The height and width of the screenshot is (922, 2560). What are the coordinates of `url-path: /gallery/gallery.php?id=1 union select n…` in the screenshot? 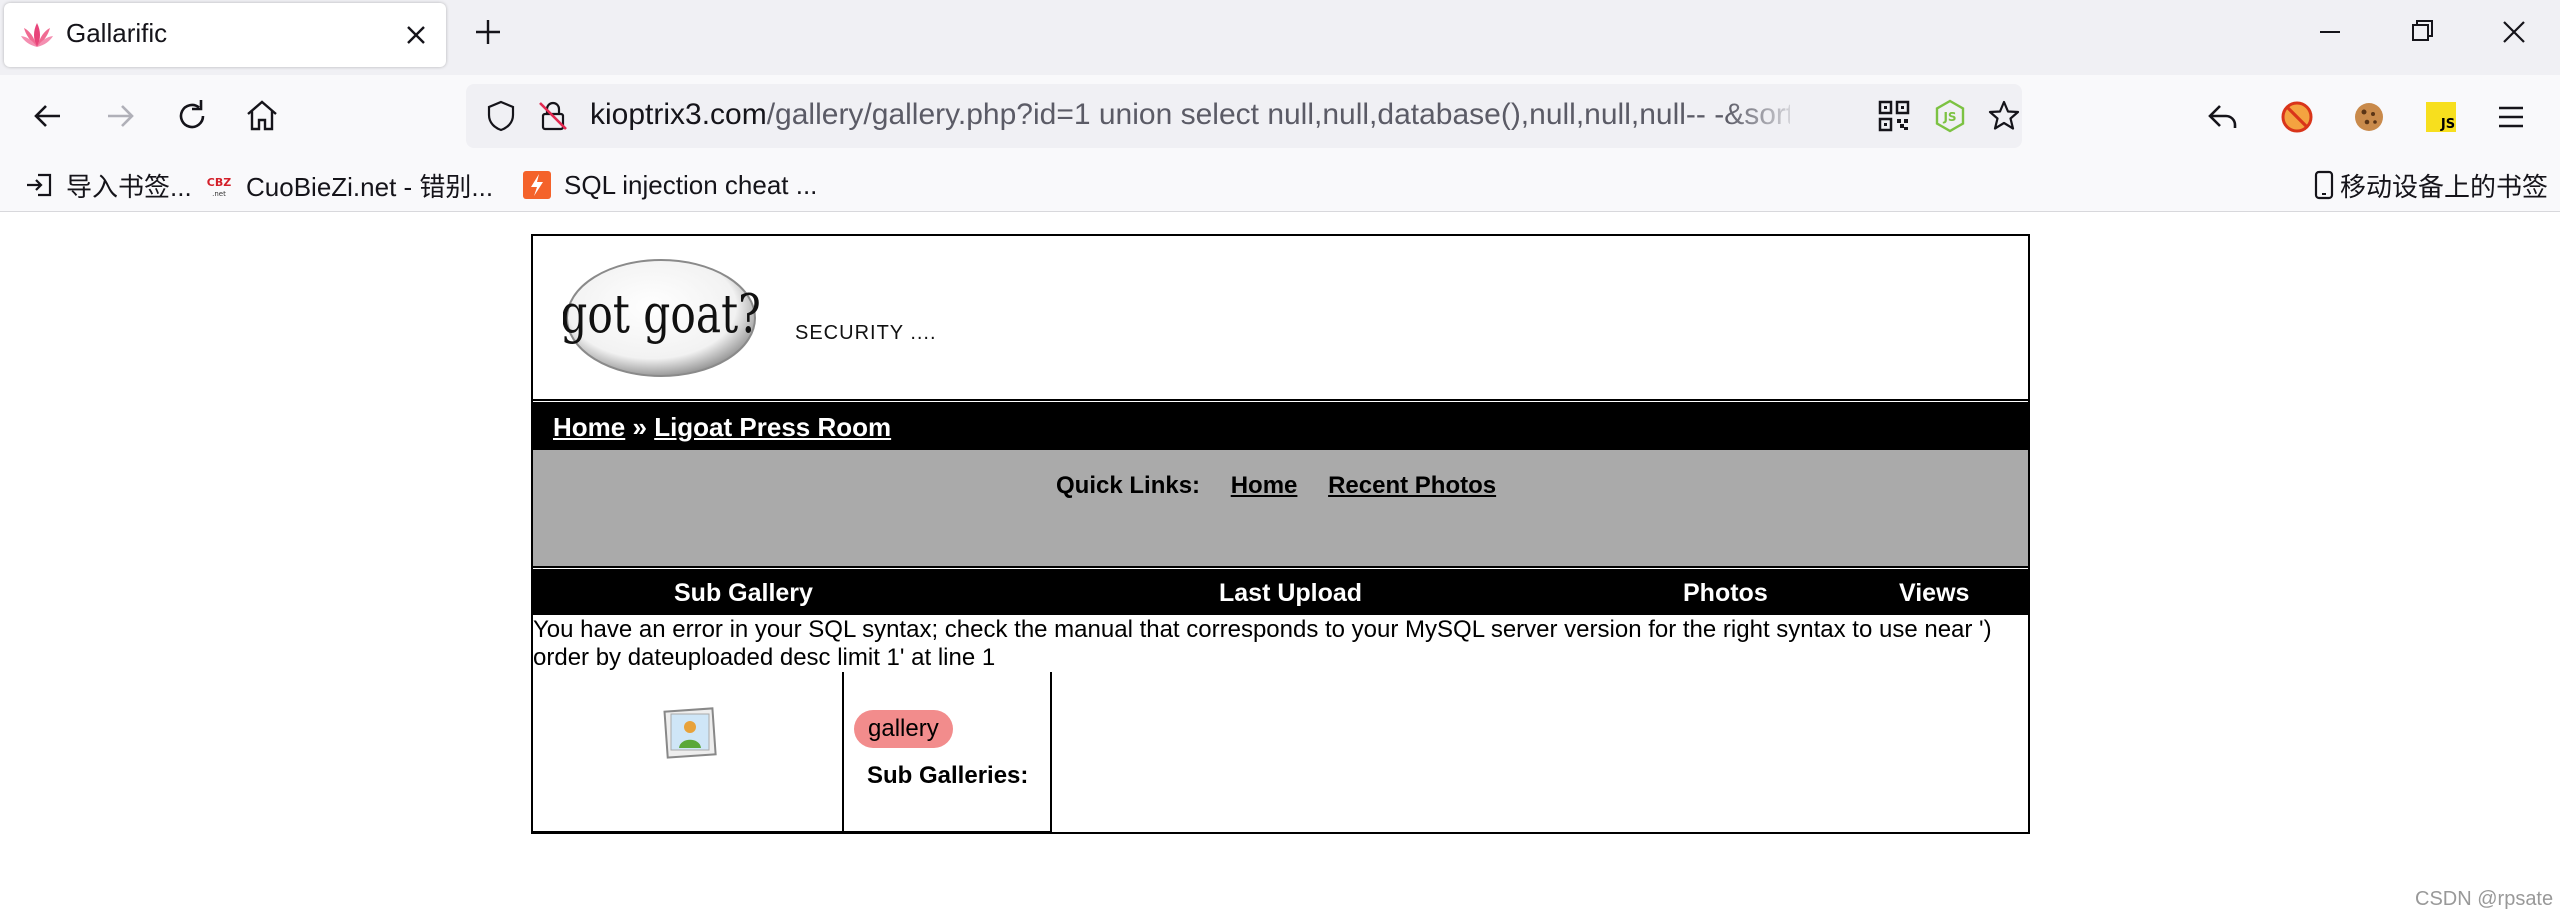 It's located at (1278, 114).